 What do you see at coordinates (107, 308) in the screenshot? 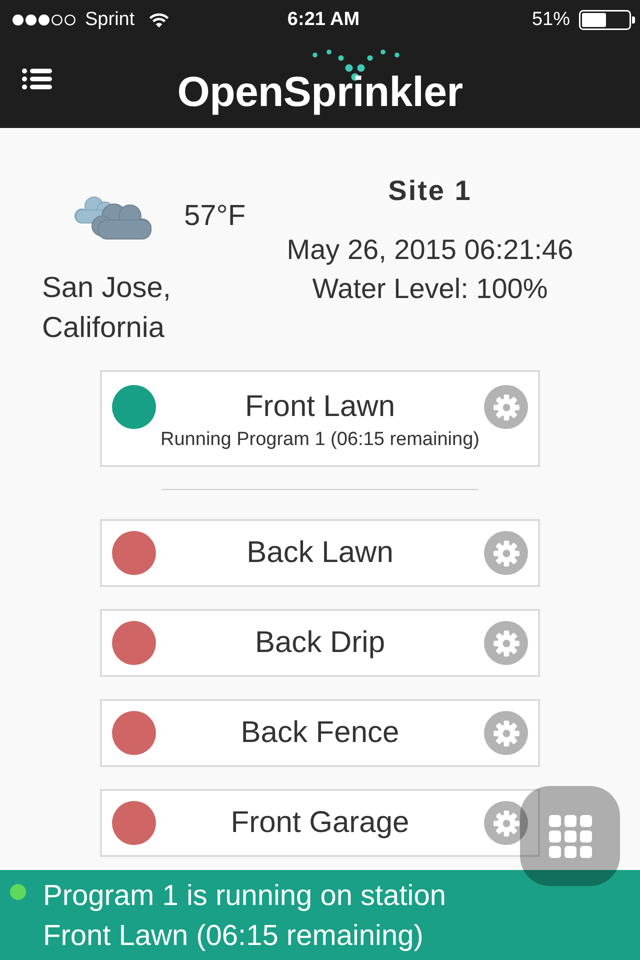
I see `location-name: San Jose, California` at bounding box center [107, 308].